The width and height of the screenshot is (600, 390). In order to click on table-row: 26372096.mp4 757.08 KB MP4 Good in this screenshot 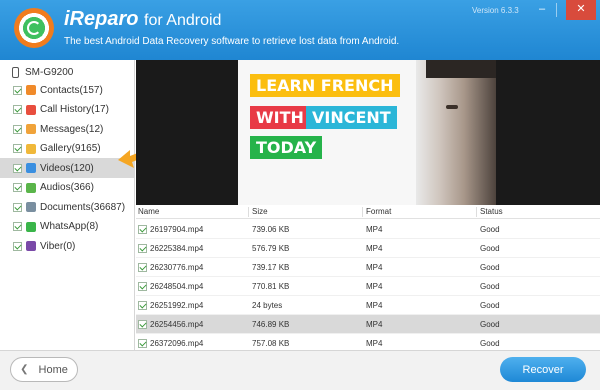, I will do `click(368, 342)`.